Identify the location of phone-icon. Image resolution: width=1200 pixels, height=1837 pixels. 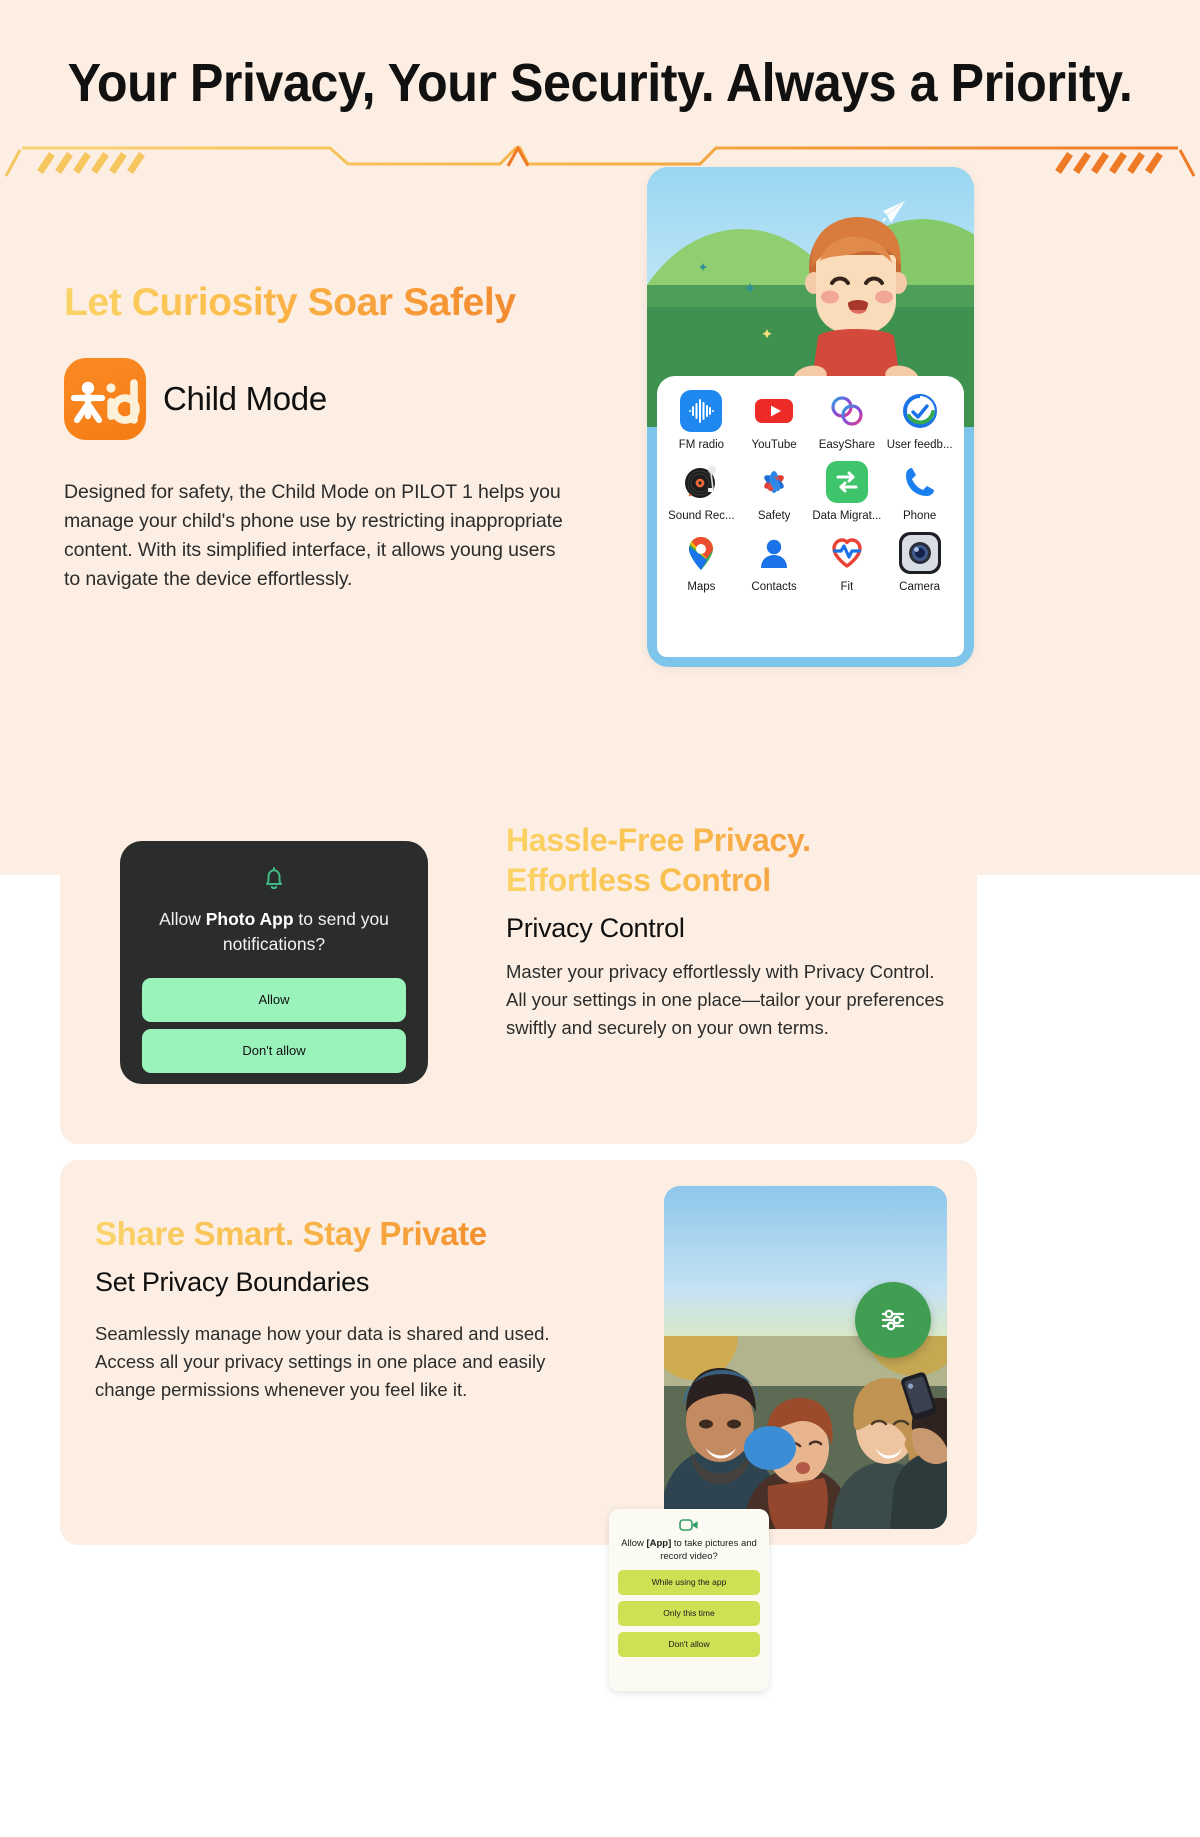
(920, 482).